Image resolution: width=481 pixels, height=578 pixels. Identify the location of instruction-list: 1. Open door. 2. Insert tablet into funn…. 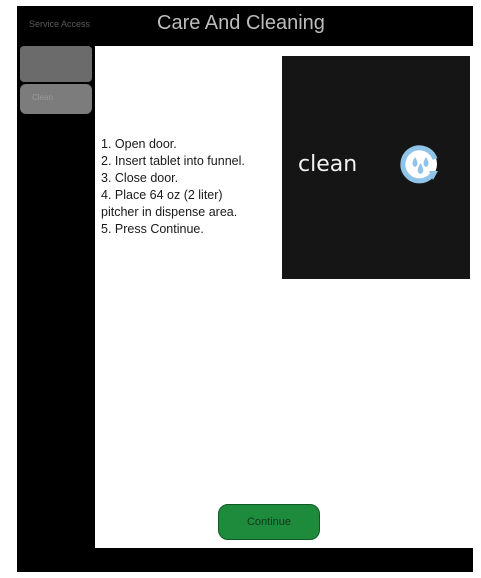
(193, 187).